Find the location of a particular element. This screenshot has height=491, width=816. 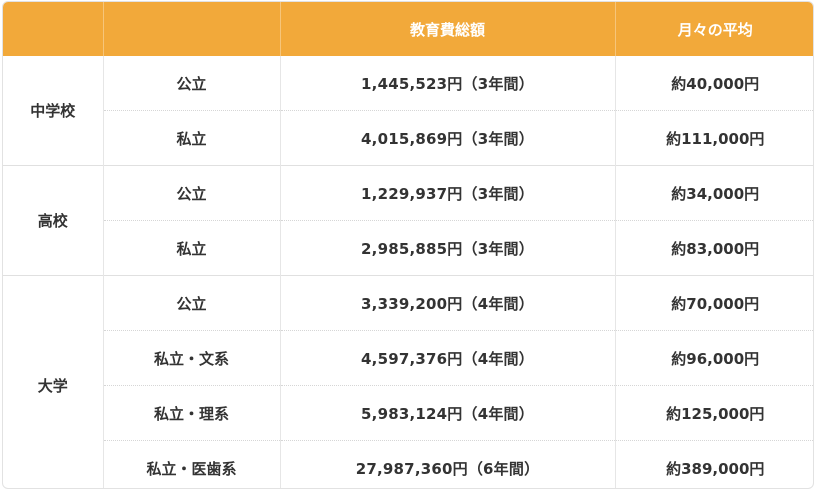

table-row: 私立 4,015,869円（3年間） 約111,000円 is located at coordinates (408, 138).